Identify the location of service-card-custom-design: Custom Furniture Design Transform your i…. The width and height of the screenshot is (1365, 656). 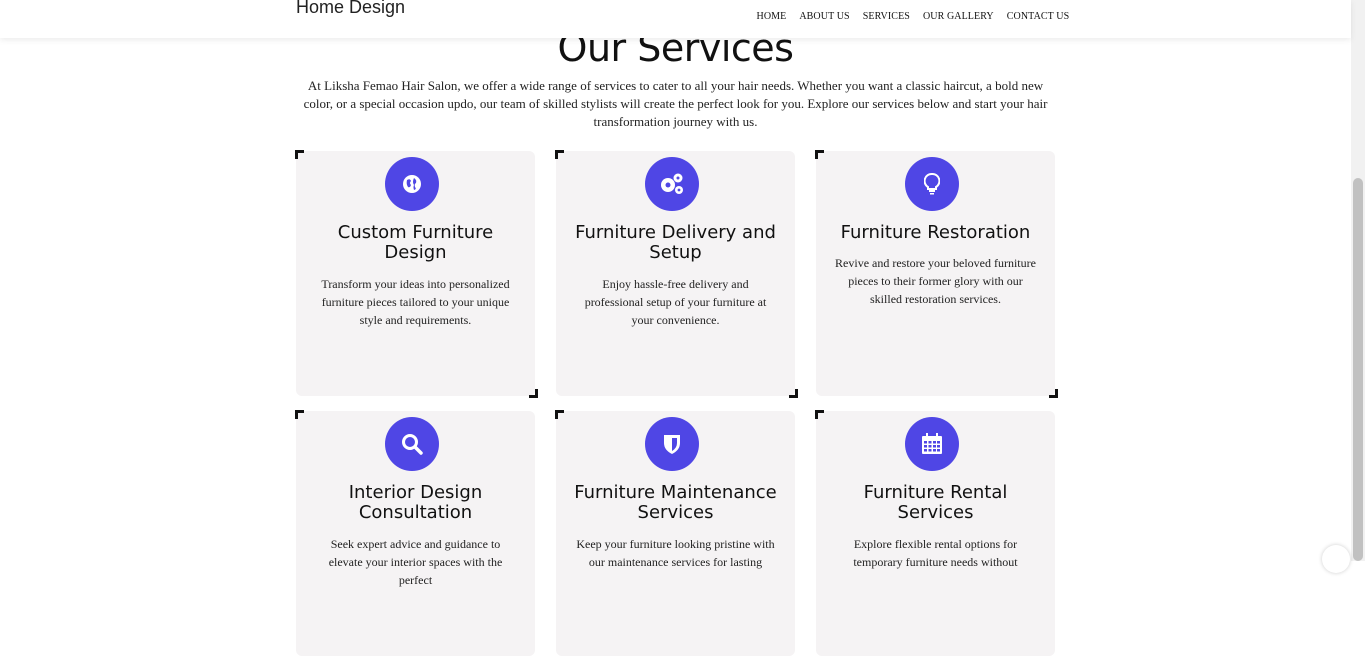
(416, 274).